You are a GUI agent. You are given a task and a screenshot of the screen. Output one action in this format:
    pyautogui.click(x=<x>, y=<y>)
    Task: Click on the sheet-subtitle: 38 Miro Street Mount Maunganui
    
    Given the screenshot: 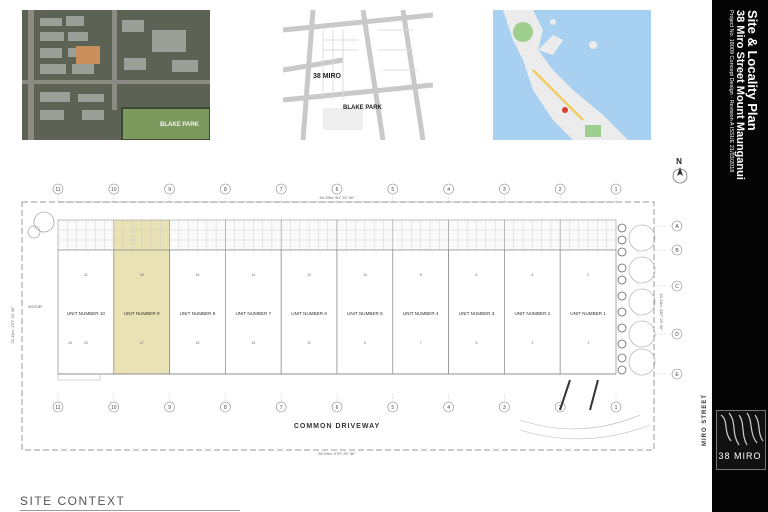 What is the action you would take?
    pyautogui.click(x=740, y=95)
    